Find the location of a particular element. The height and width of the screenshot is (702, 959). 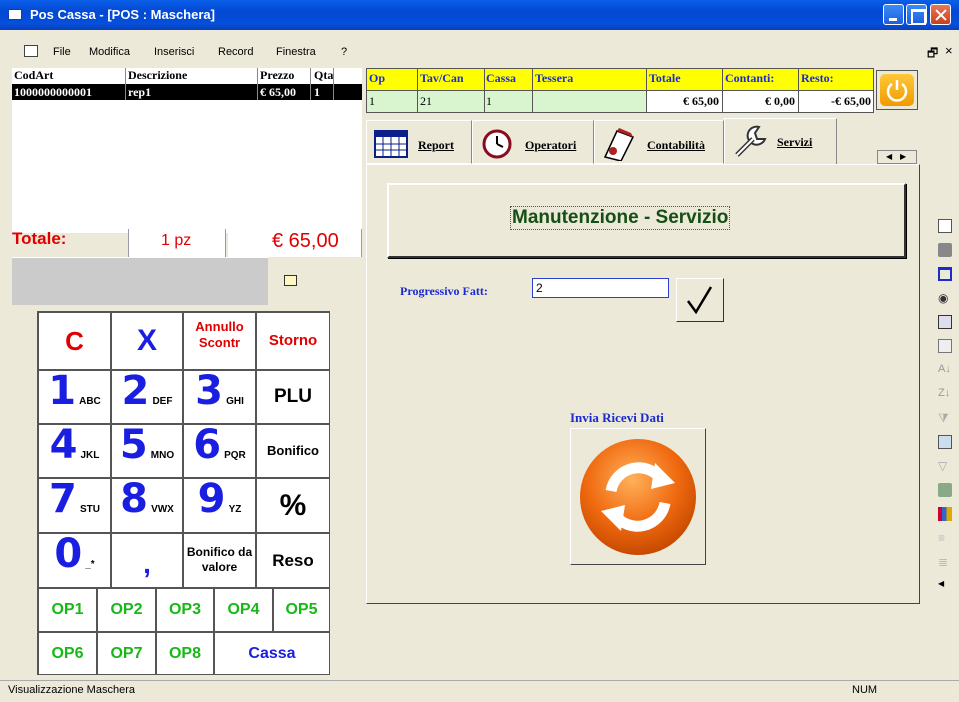

percent-button: % is located at coordinates (293, 505).